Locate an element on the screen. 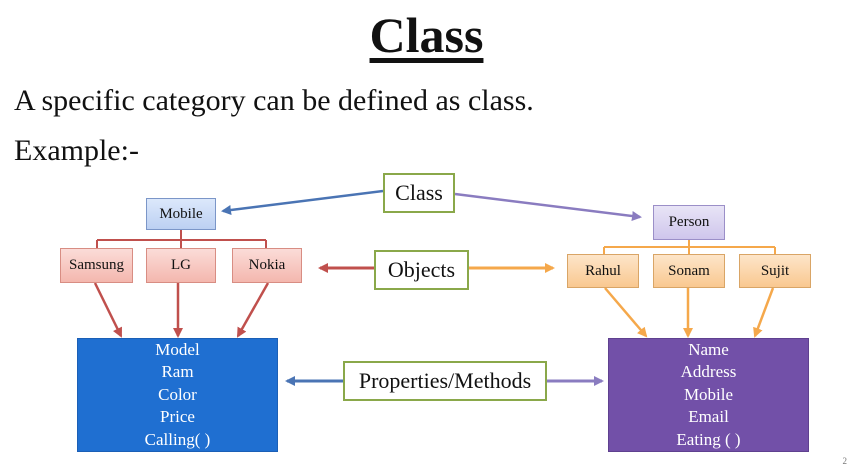 The image size is (853, 470). mobile-property: Price is located at coordinates (177, 417).